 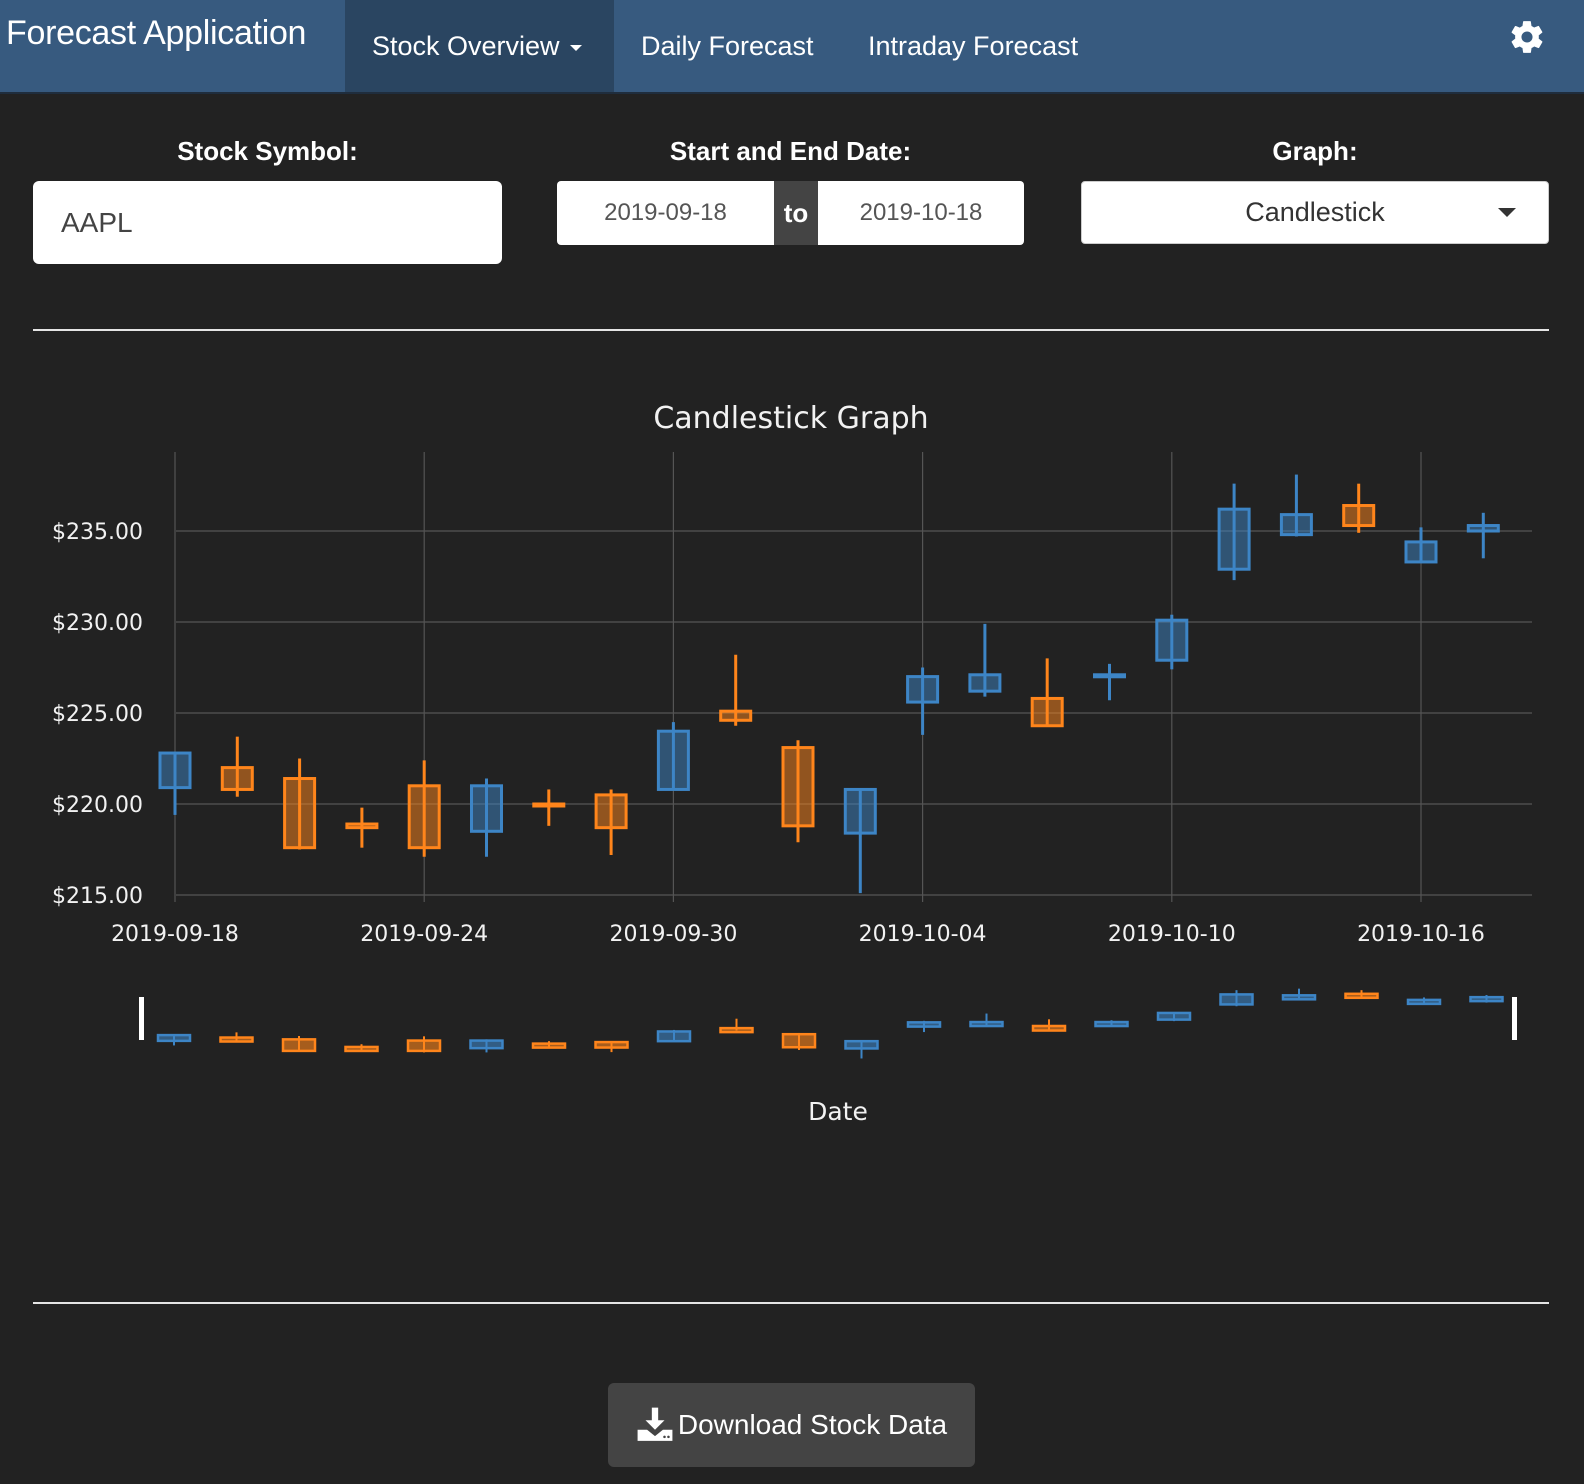 I want to click on stock-symbol-label: Stock Symbol:, so click(x=267, y=151).